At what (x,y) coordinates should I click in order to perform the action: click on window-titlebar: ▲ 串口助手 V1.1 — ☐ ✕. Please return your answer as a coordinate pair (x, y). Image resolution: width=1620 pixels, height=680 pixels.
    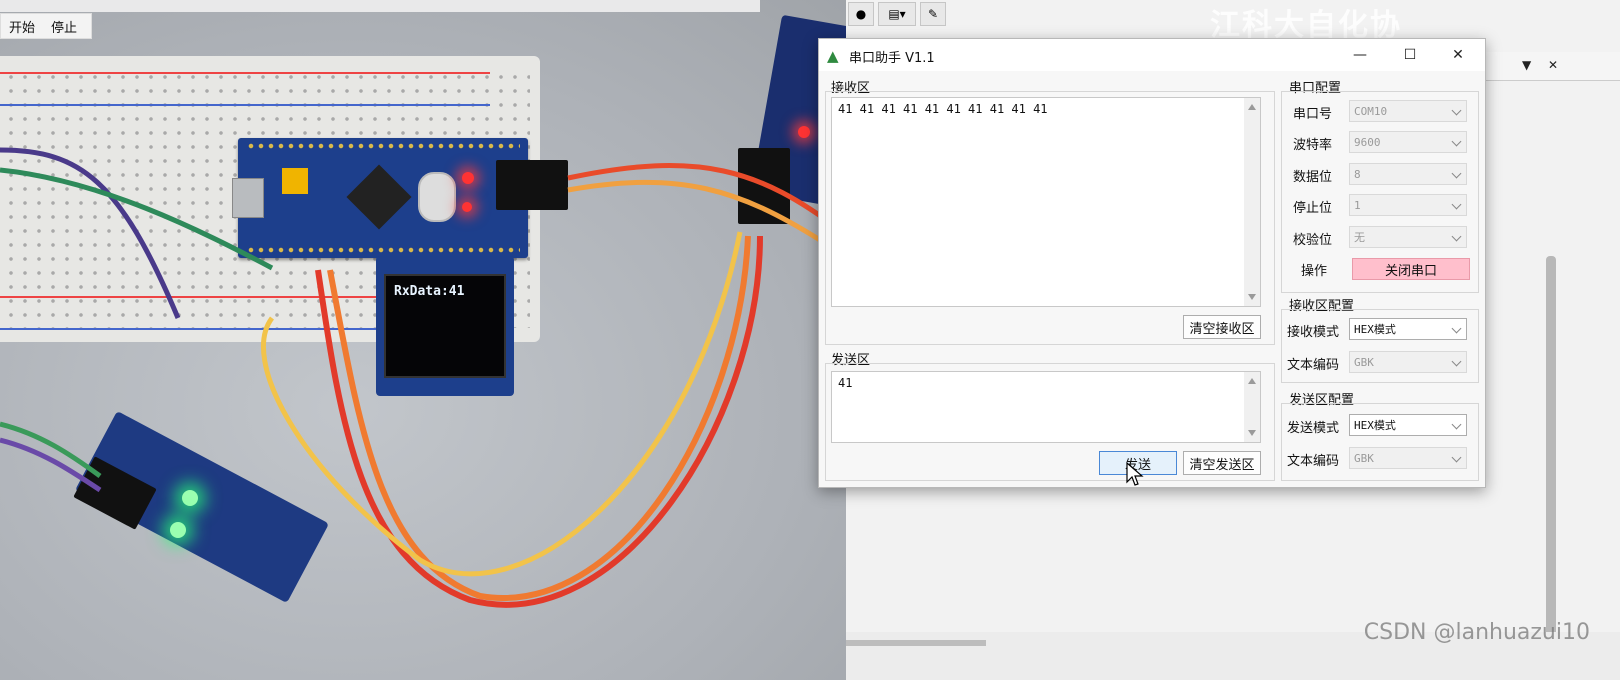
    Looking at the image, I should click on (1152, 55).